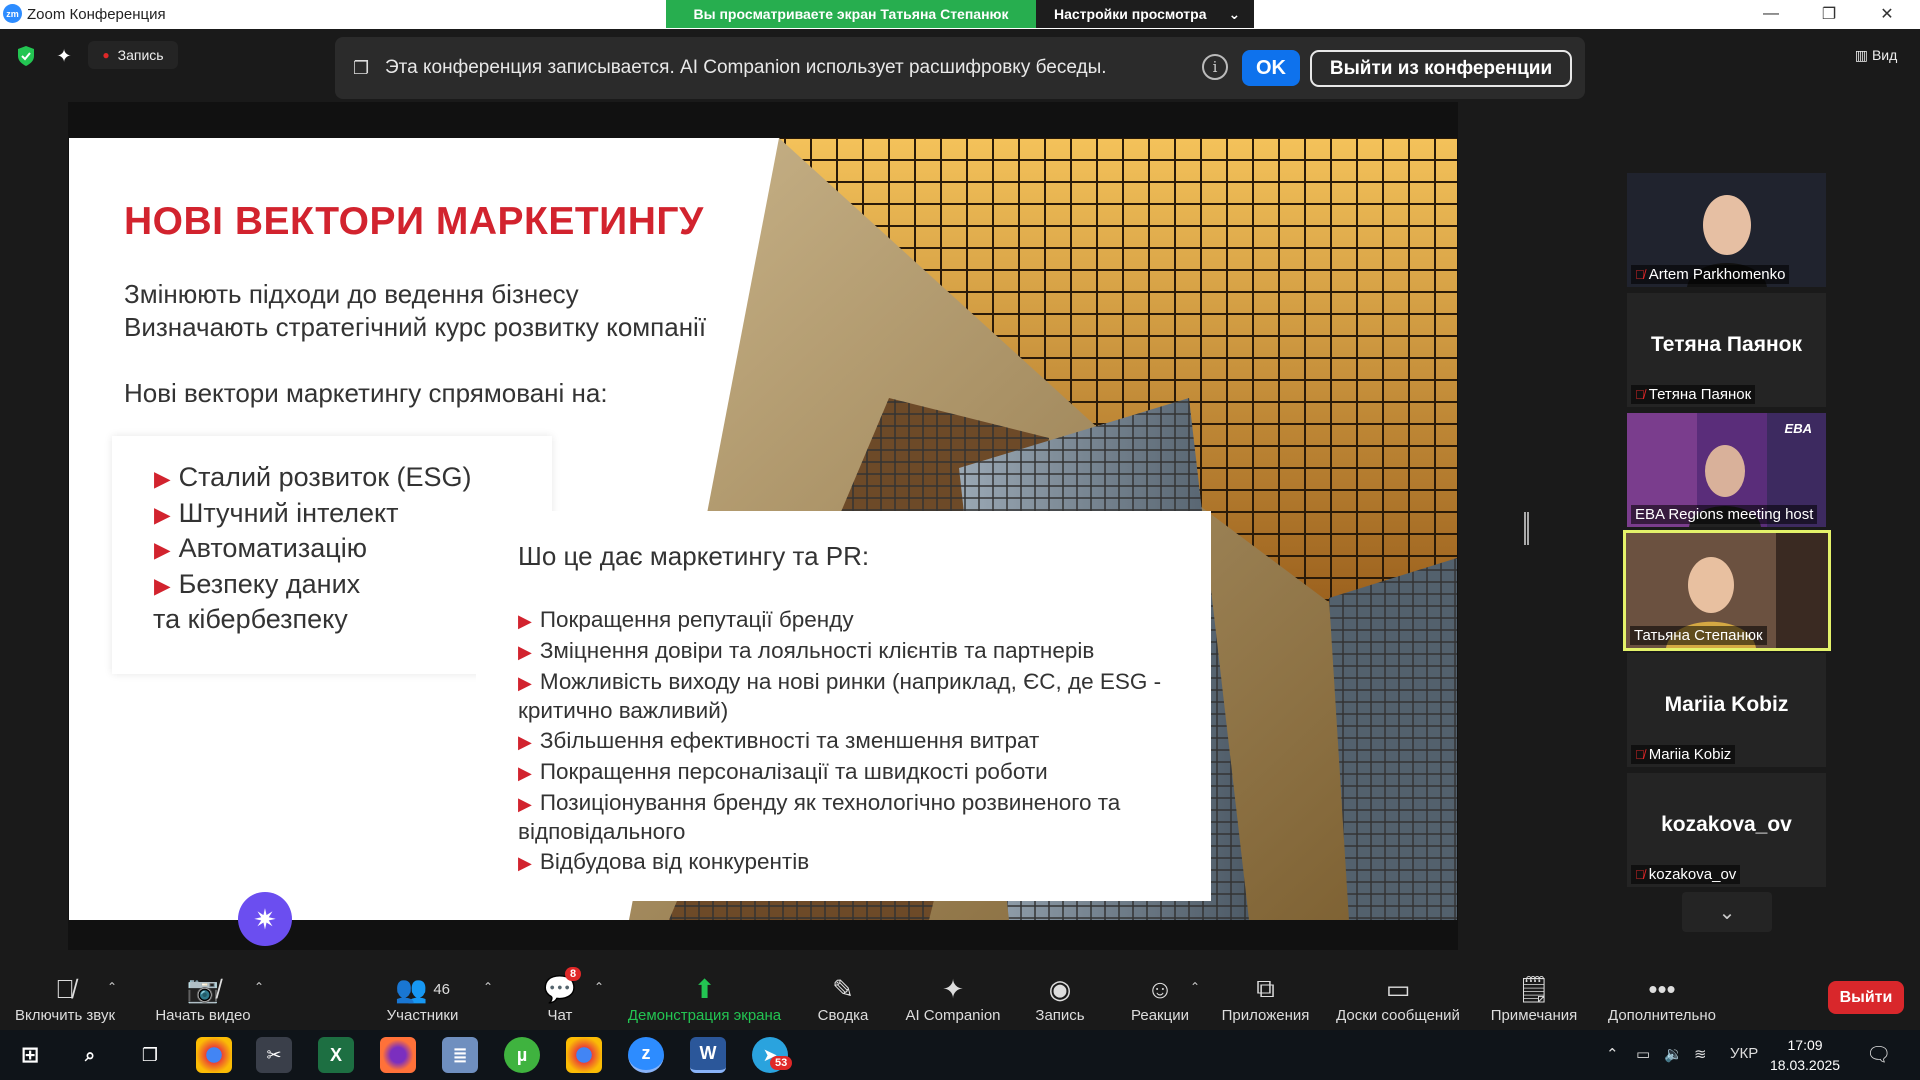 This screenshot has width=1920, height=1080. I want to click on language-indicator: УКР, so click(1744, 1053).